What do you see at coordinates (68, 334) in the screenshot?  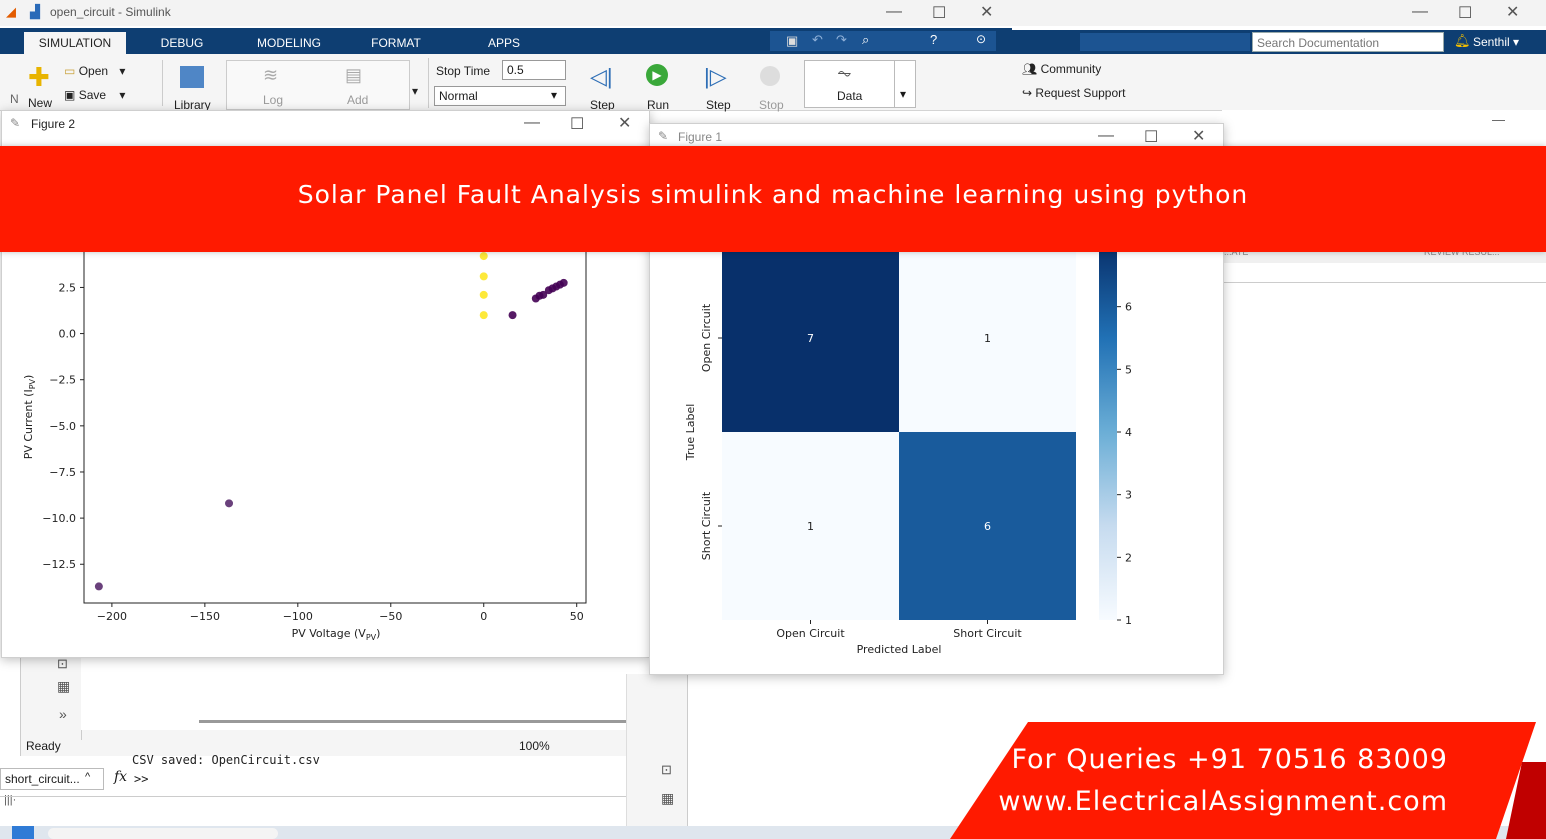 I see `y-tick-label: 0.0` at bounding box center [68, 334].